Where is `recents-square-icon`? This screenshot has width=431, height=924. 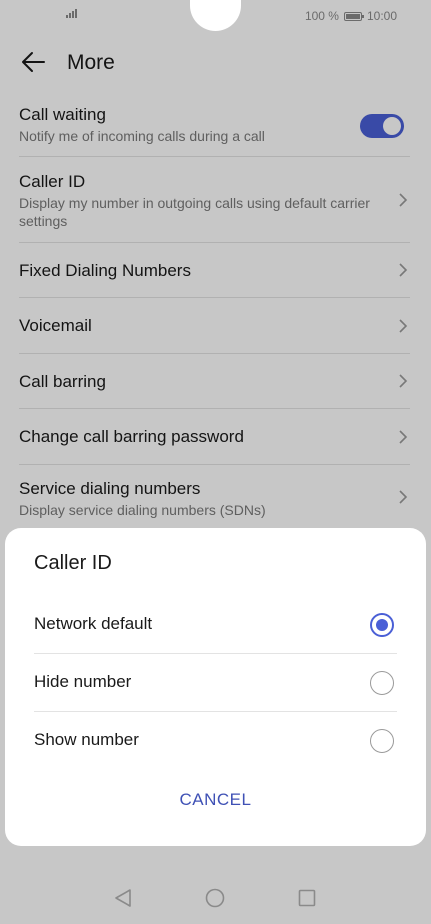 recents-square-icon is located at coordinates (307, 898).